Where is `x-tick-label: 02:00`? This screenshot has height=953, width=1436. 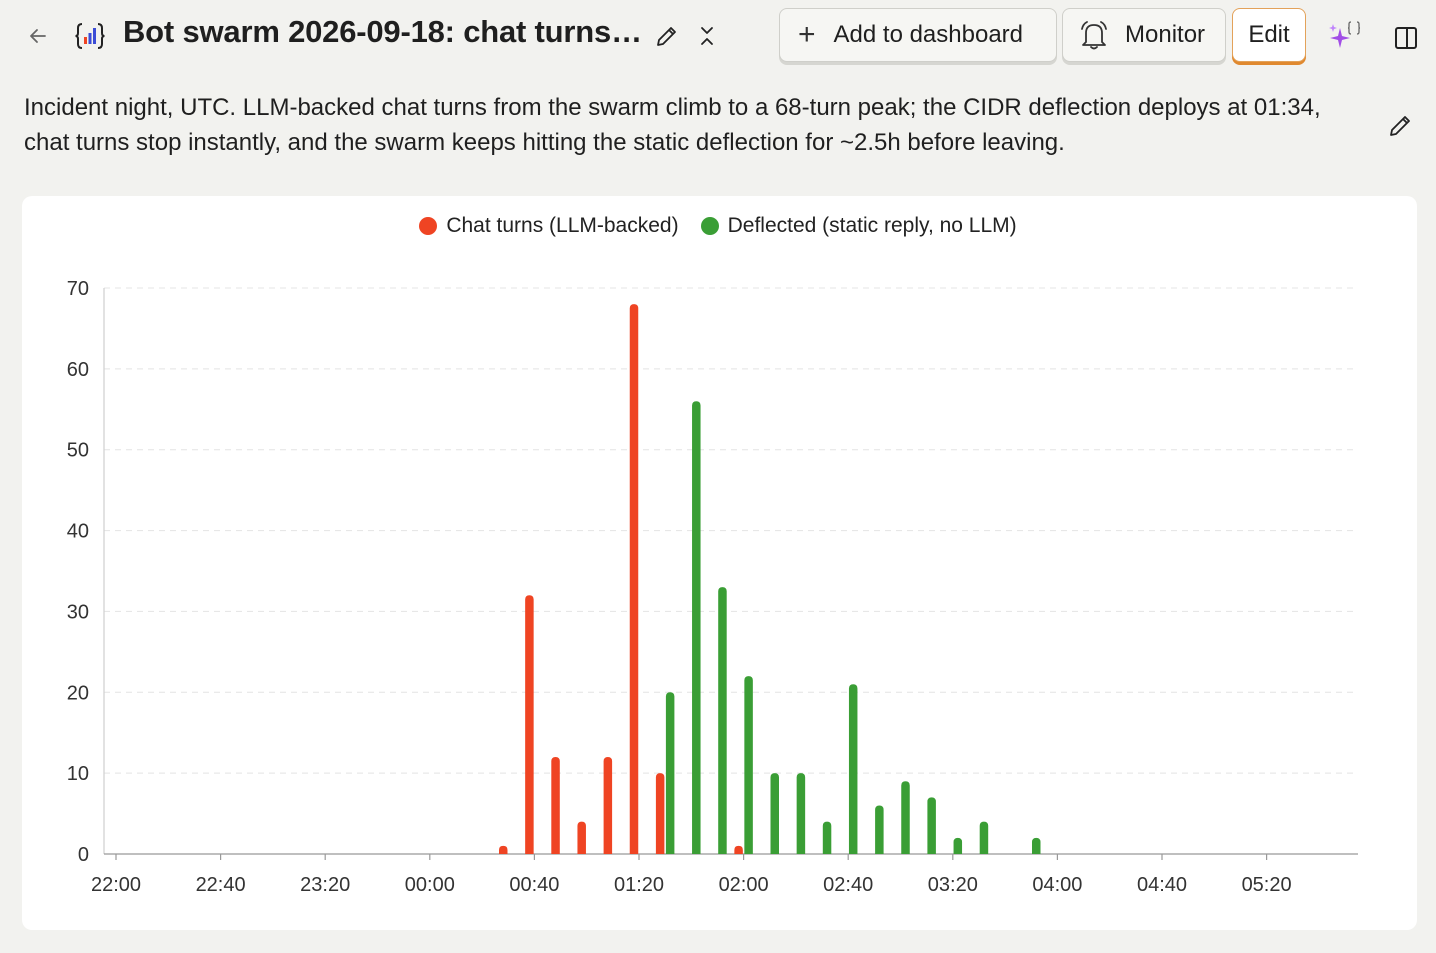
x-tick-label: 02:00 is located at coordinates (744, 885).